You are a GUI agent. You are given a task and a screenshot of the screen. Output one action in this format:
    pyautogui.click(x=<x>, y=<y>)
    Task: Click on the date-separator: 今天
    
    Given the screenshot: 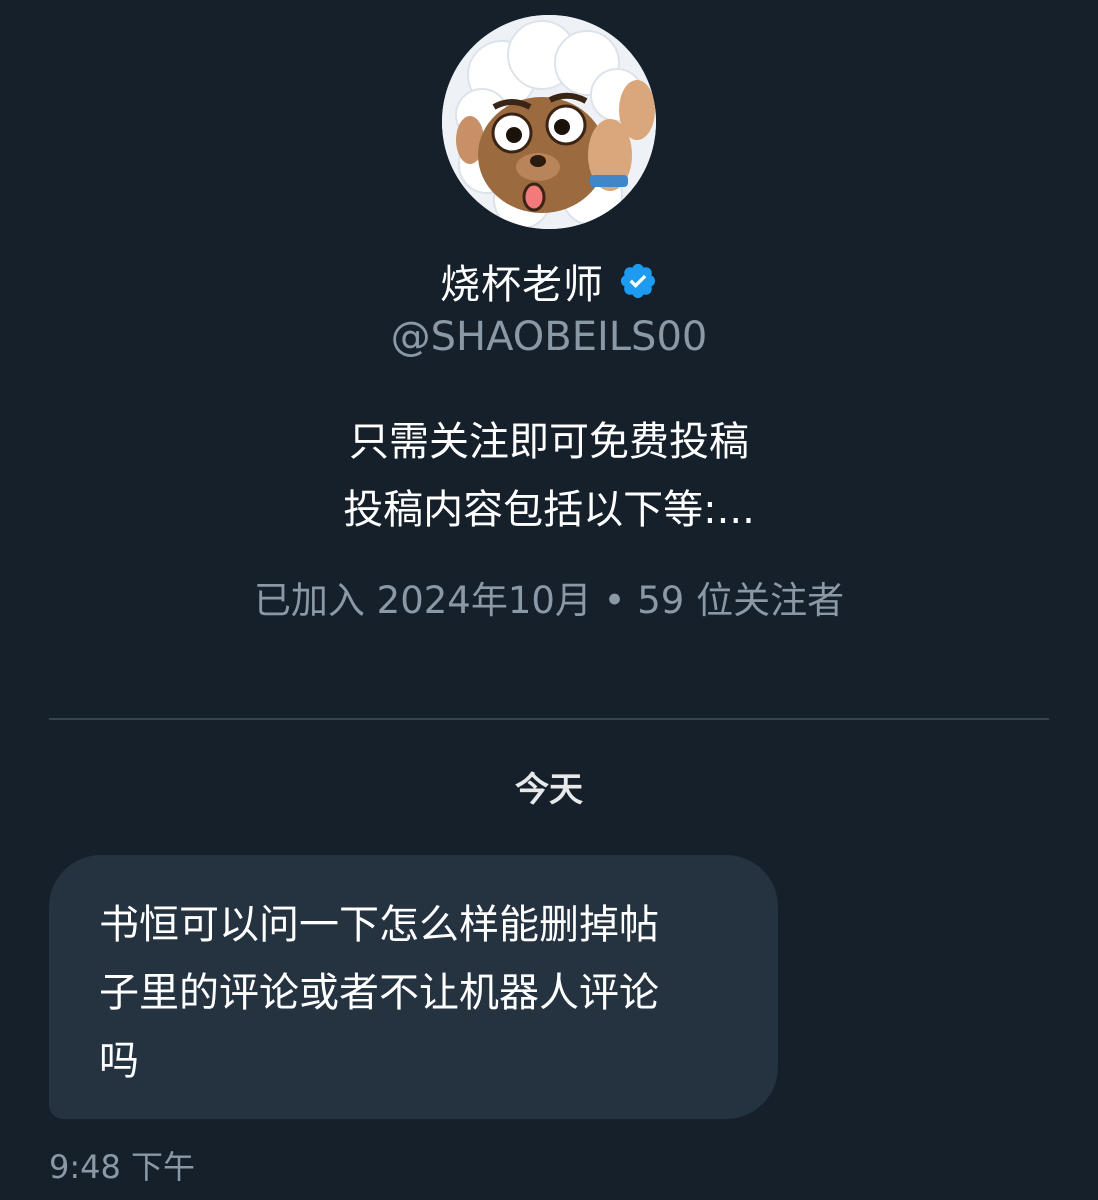 What is the action you would take?
    pyautogui.click(x=549, y=790)
    